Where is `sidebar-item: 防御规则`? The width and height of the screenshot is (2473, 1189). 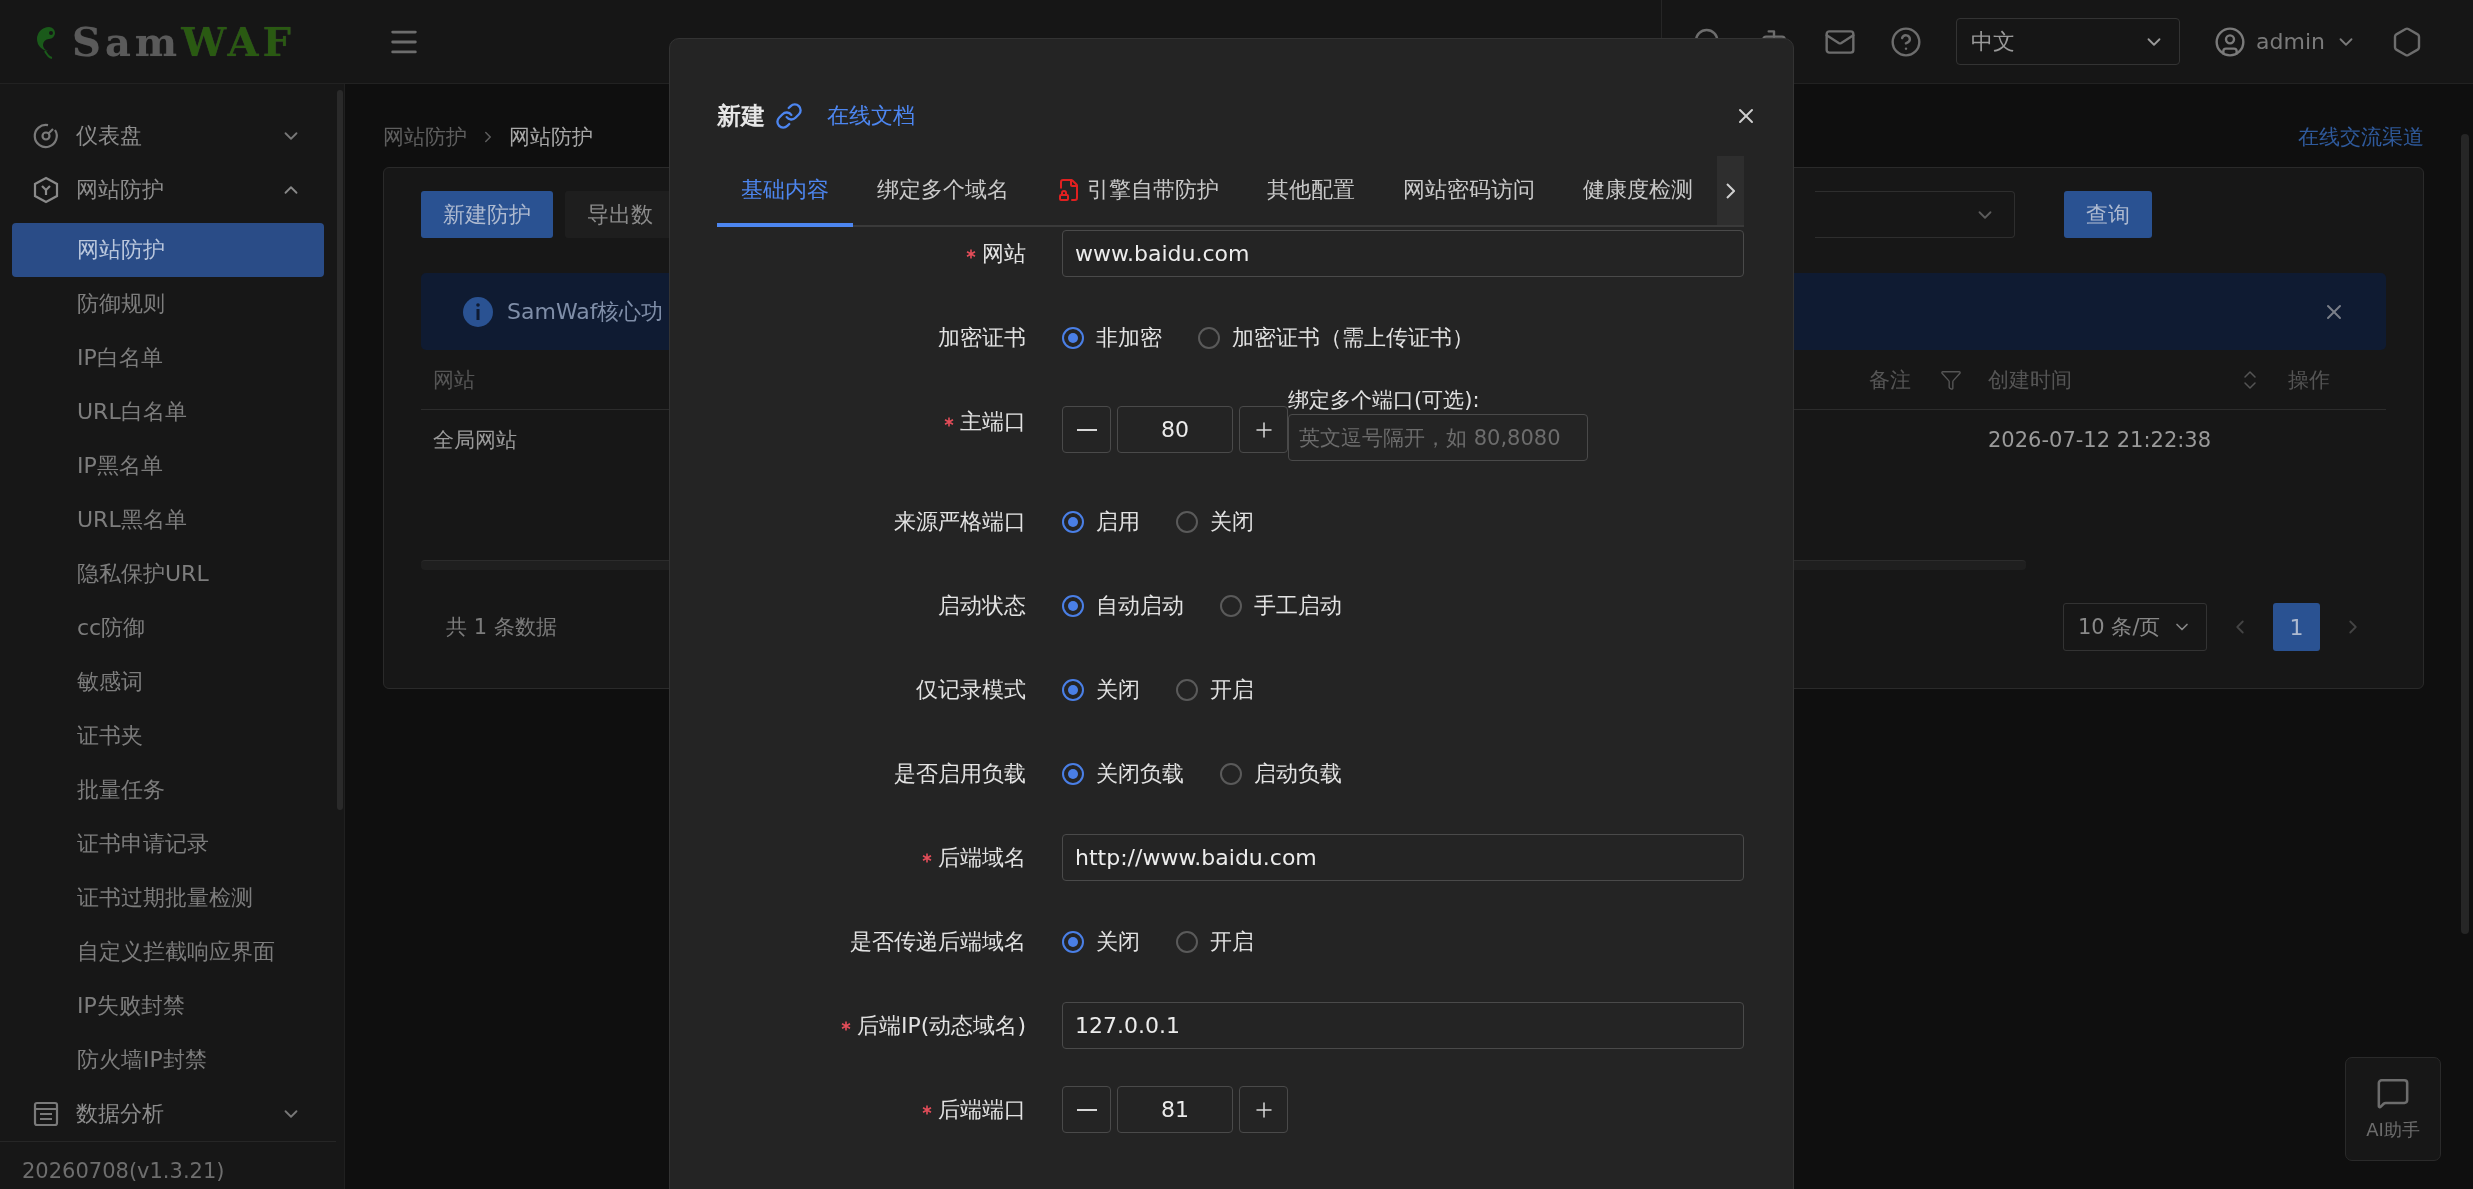 sidebar-item: 防御规则 is located at coordinates (168, 304).